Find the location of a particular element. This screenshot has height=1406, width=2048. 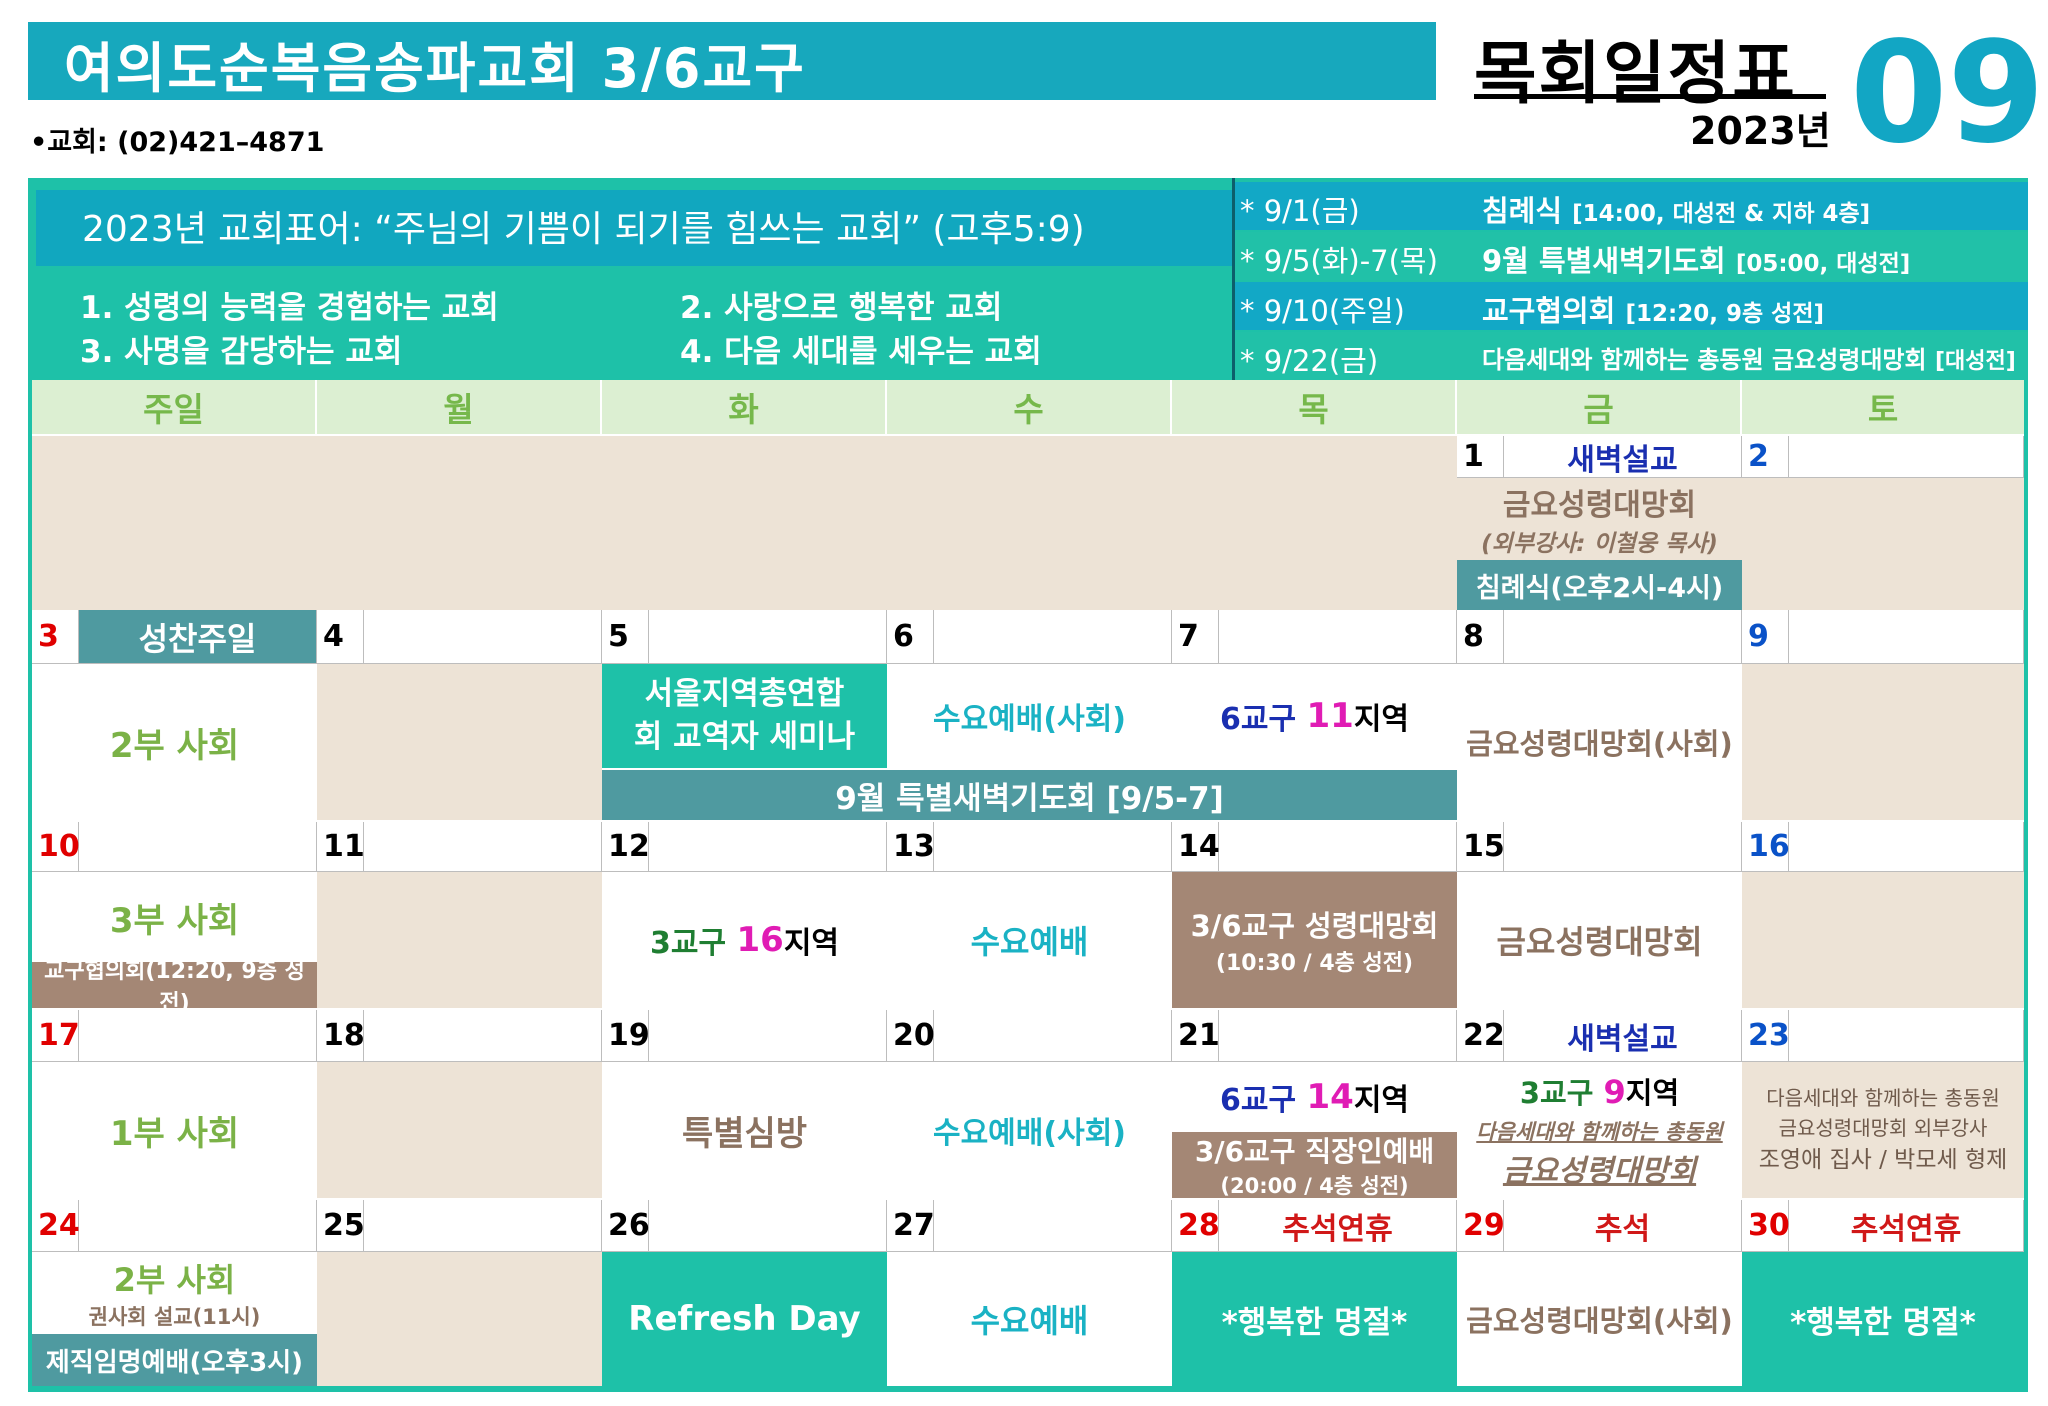

event-label: 수요예배 is located at coordinates (1029, 942).